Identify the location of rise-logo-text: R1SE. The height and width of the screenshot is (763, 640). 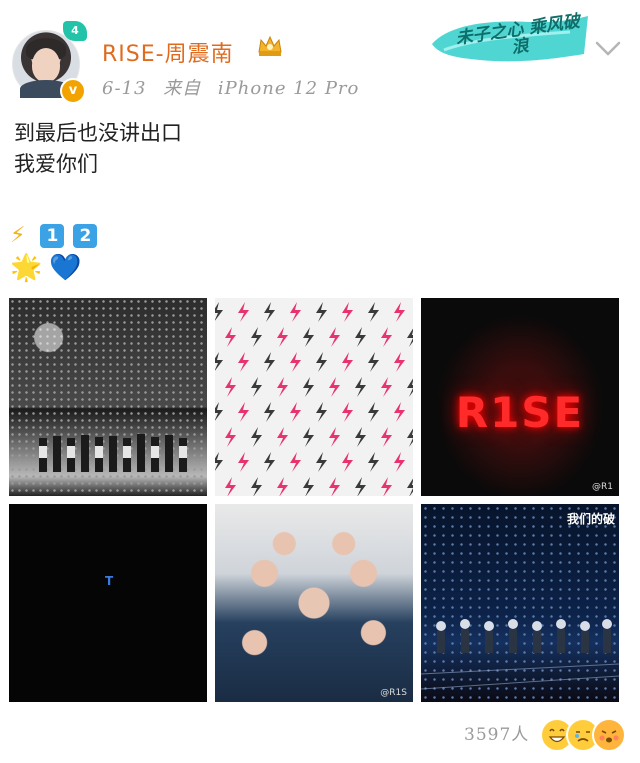
(520, 412).